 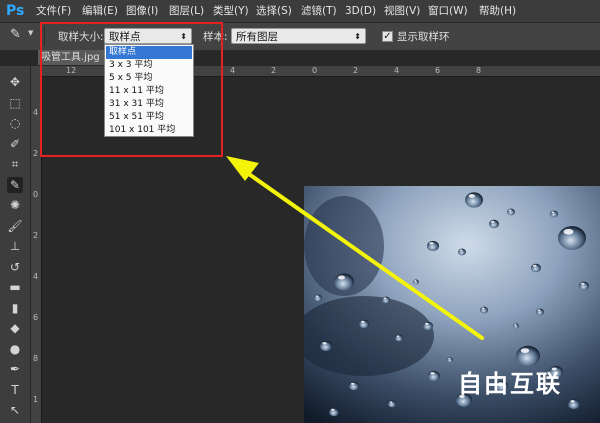 What do you see at coordinates (510, 384) in the screenshot?
I see `watermark-text: 自由互联` at bounding box center [510, 384].